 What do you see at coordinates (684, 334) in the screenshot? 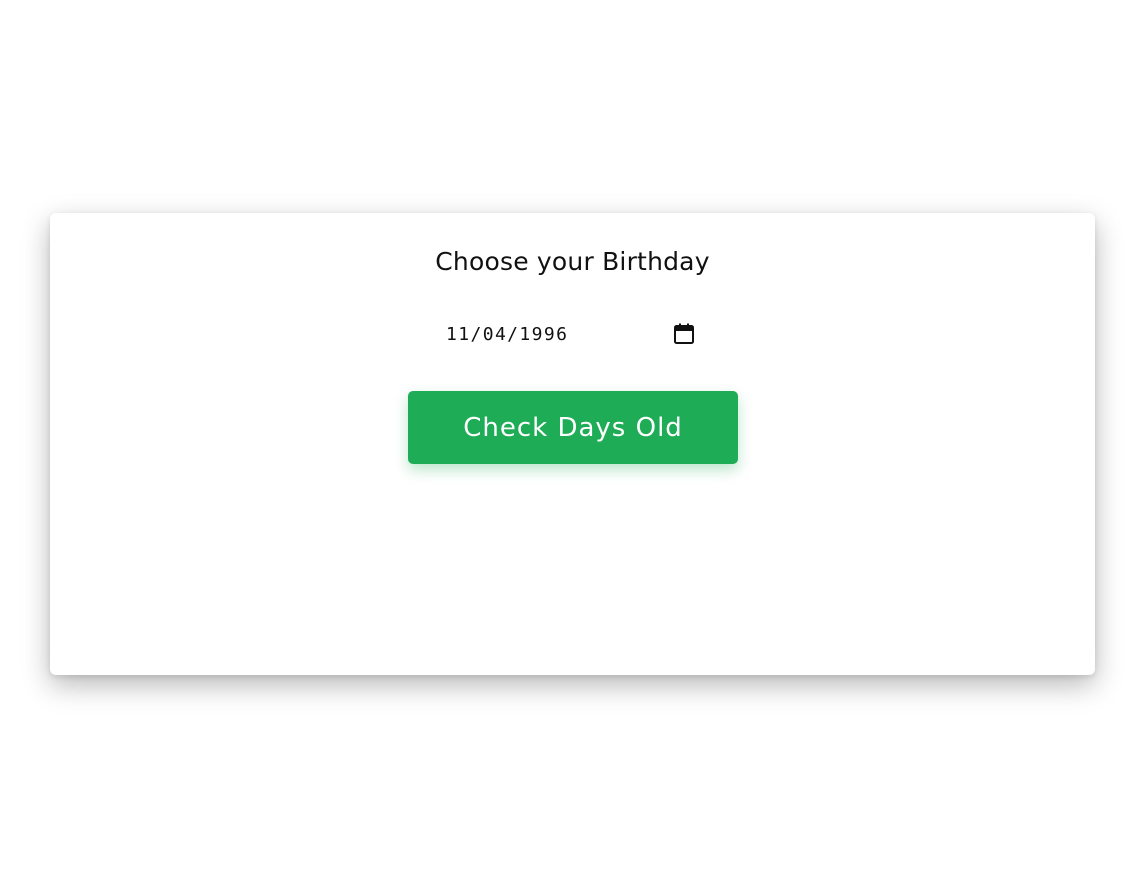
I see `calendar-icon` at bounding box center [684, 334].